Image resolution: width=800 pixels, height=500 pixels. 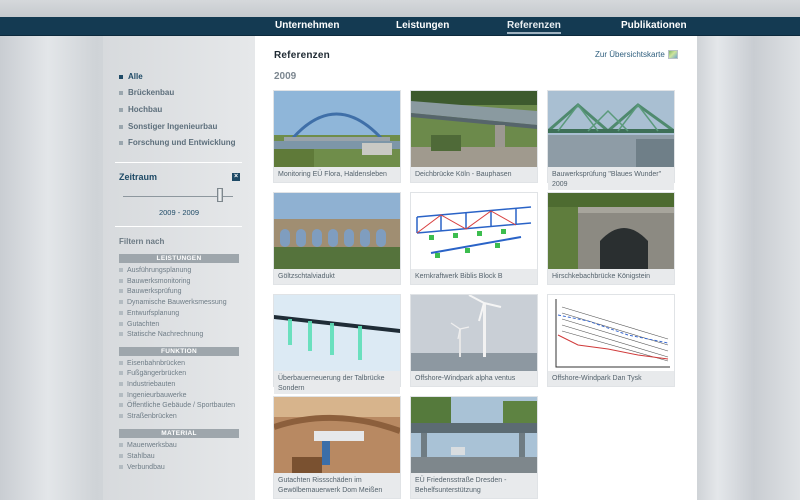 What do you see at coordinates (611, 275) in the screenshot?
I see `card-caption: Hirschkebachbrücke Königstein` at bounding box center [611, 275].